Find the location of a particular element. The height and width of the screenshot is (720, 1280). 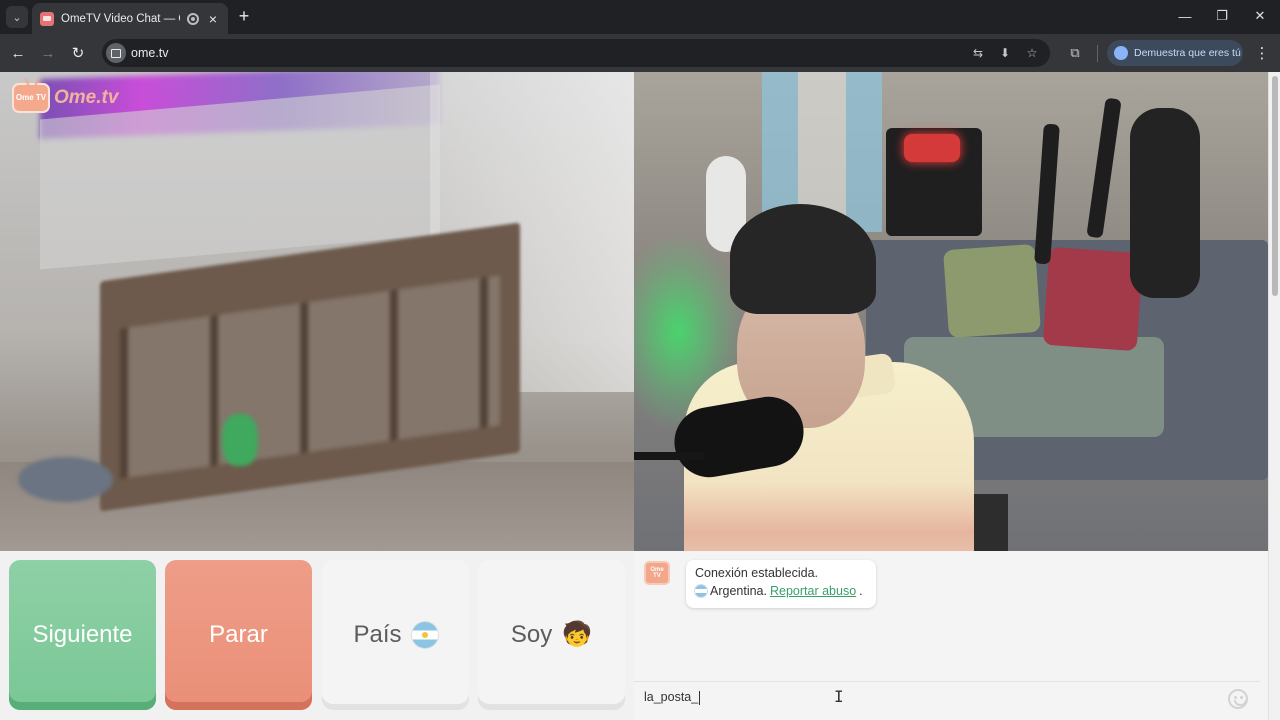

country-label: País is located at coordinates (377, 634).